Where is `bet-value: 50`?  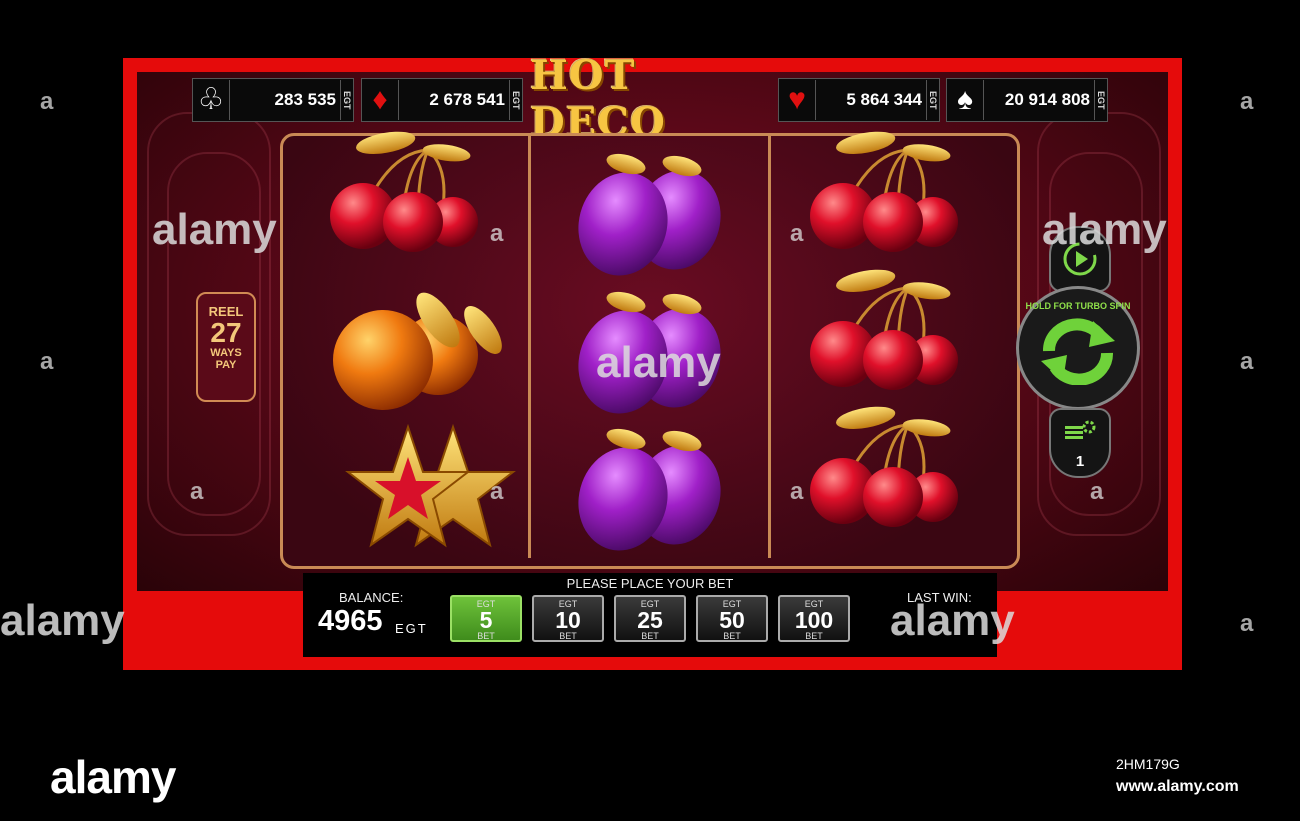
bet-value: 50 is located at coordinates (732, 620).